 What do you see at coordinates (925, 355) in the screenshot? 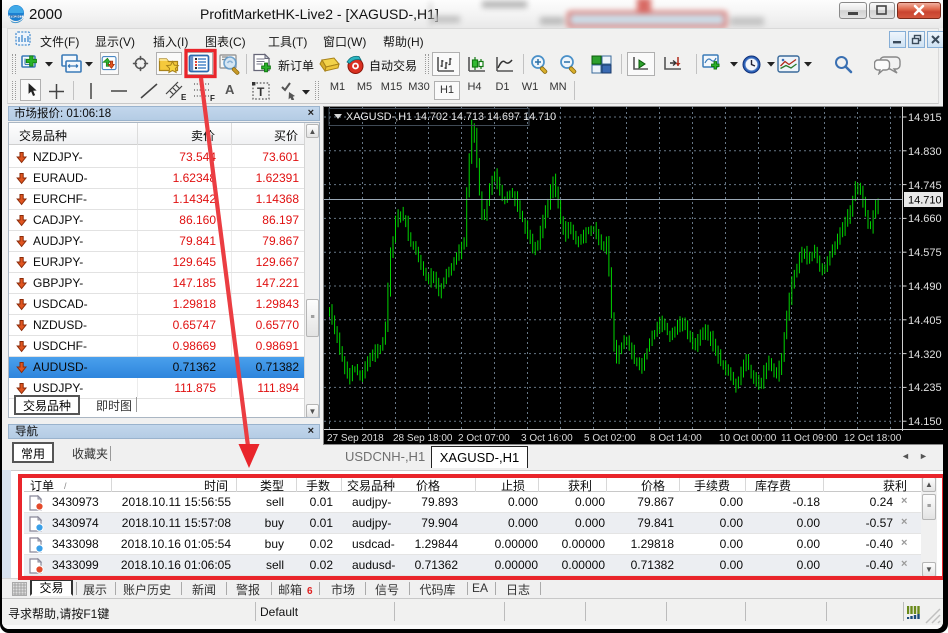
I see `svg-text: 14.320` at bounding box center [925, 355].